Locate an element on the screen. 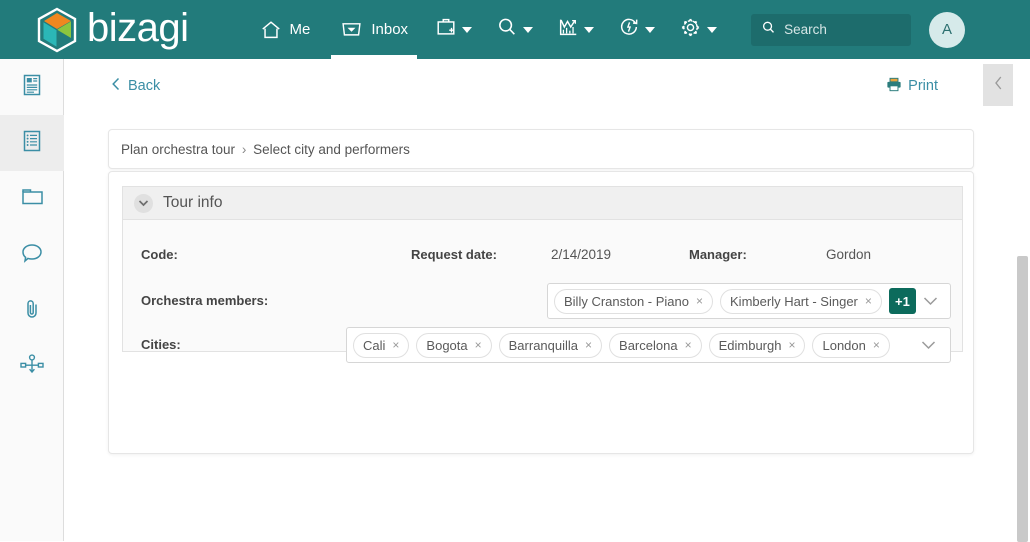  sidebar-item-process-diagram is located at coordinates (32, 367).